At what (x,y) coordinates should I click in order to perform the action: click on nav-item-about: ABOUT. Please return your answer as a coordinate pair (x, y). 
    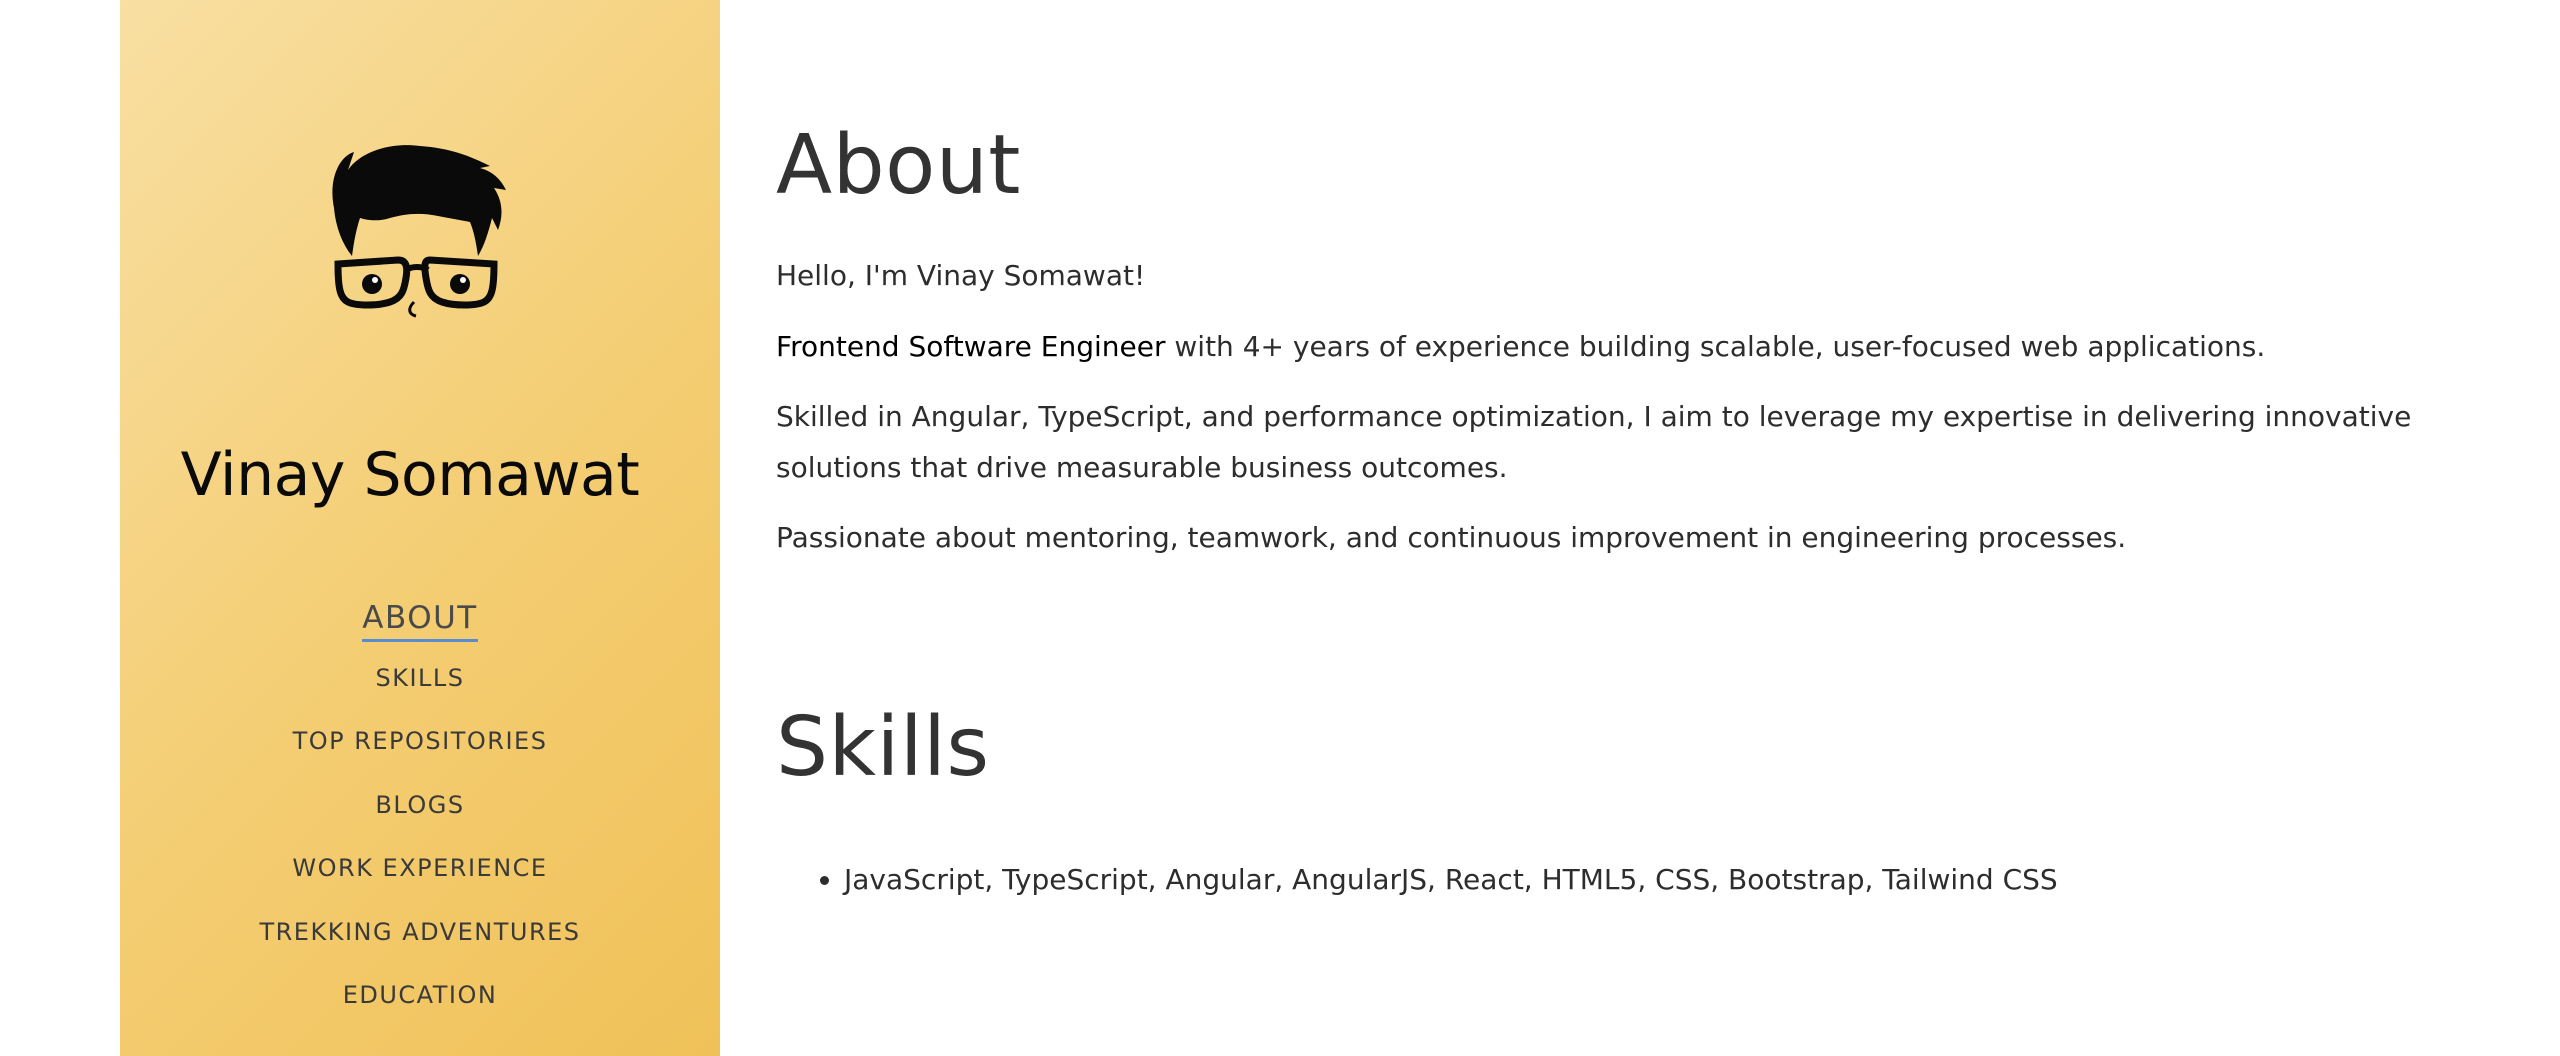
    Looking at the image, I should click on (420, 632).